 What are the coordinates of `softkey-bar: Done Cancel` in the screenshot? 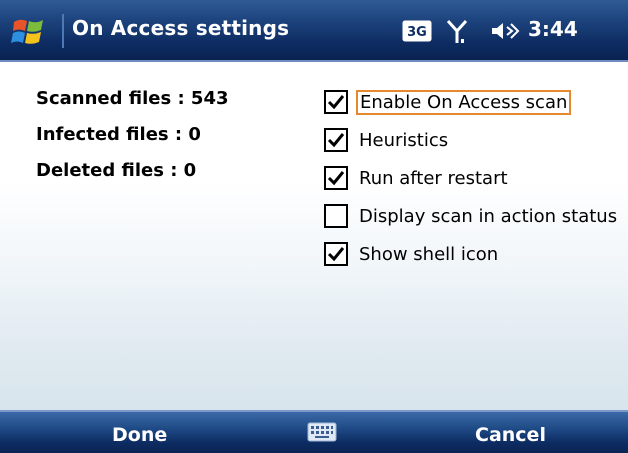 It's located at (314, 431).